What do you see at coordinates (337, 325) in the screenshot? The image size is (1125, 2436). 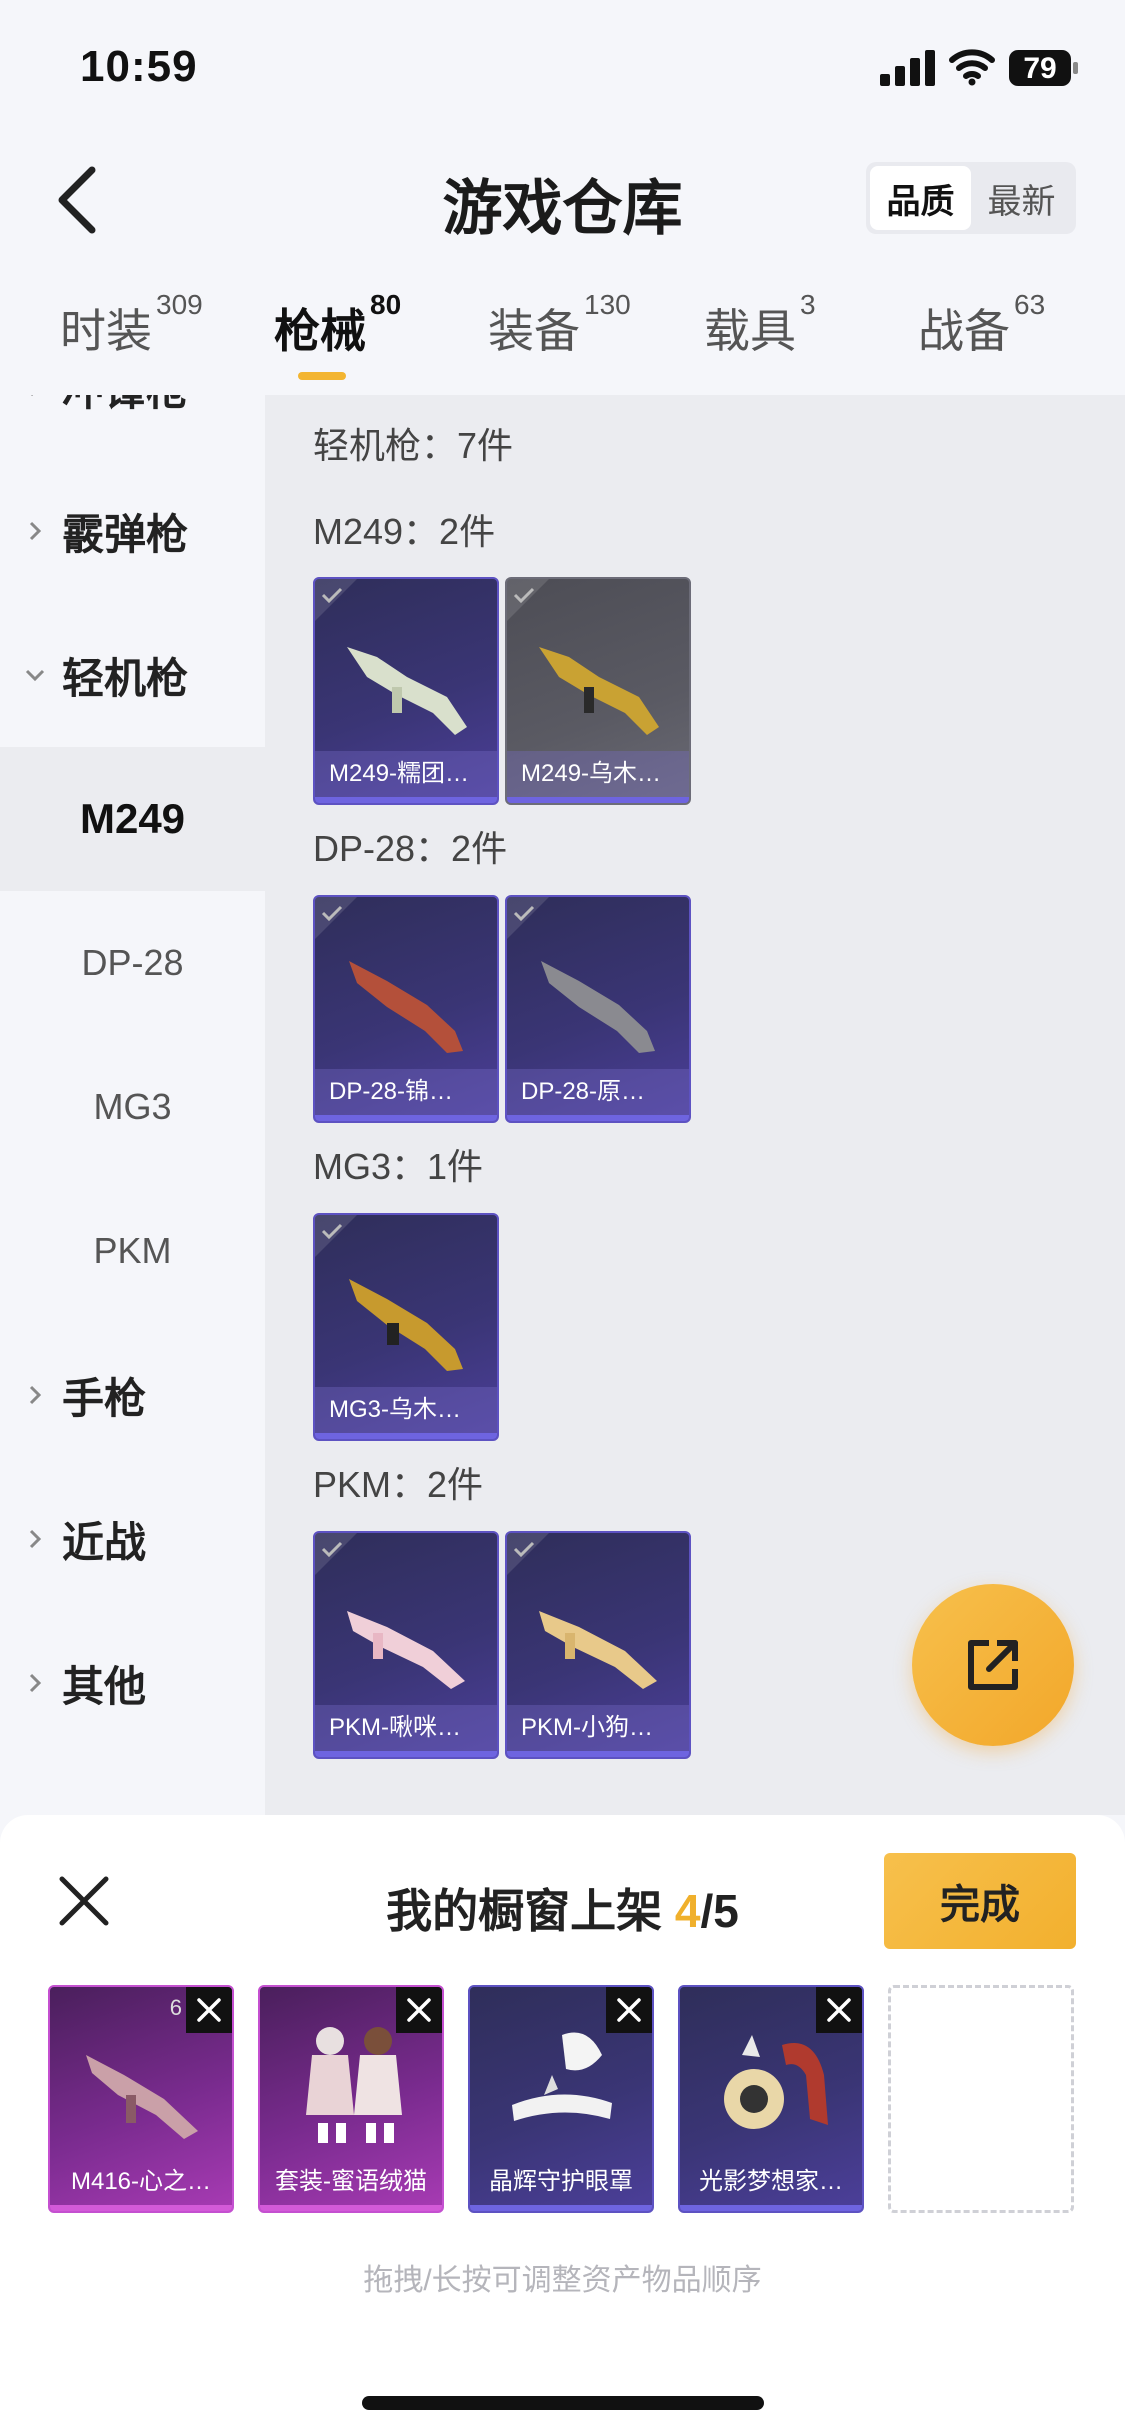 I see `tab-firearms: 枪械80` at bounding box center [337, 325].